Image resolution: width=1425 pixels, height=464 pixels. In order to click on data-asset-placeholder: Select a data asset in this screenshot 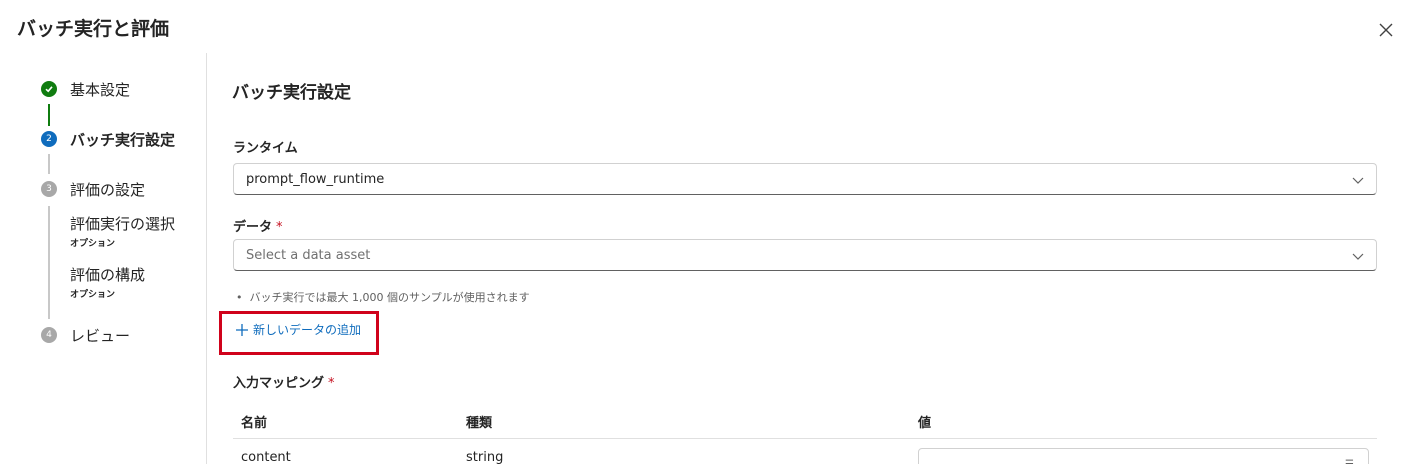, I will do `click(308, 255)`.